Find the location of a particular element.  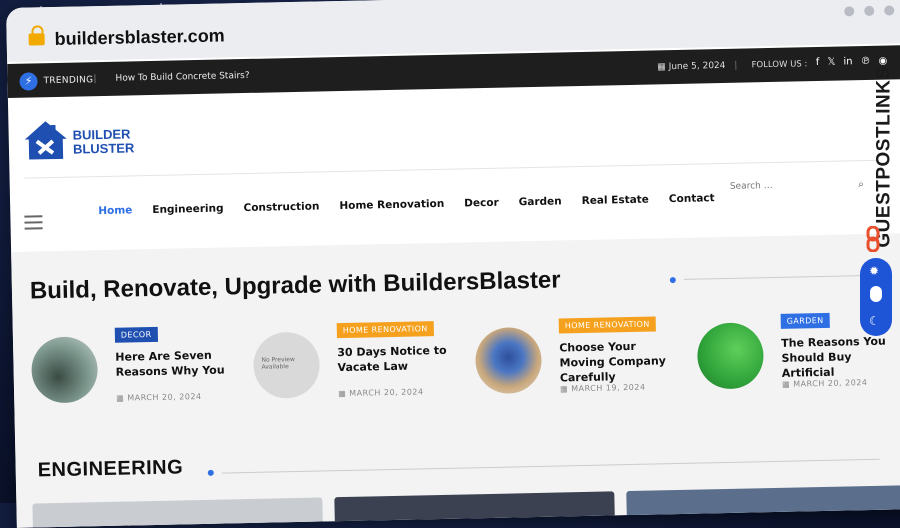

lock-icon is located at coordinates (36, 39).